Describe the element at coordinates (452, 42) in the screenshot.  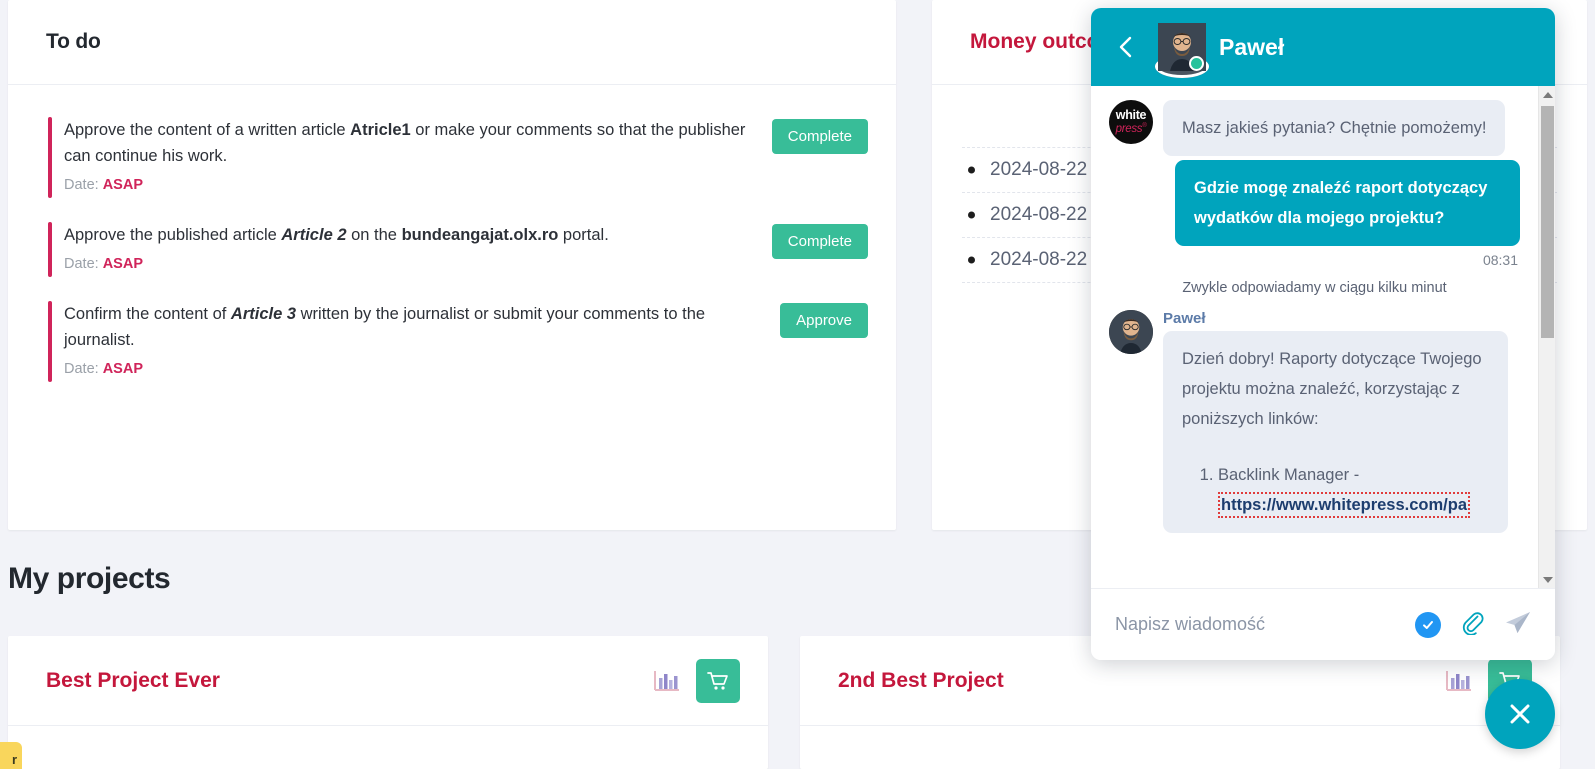
I see `todo-card-header: To do` at that location.